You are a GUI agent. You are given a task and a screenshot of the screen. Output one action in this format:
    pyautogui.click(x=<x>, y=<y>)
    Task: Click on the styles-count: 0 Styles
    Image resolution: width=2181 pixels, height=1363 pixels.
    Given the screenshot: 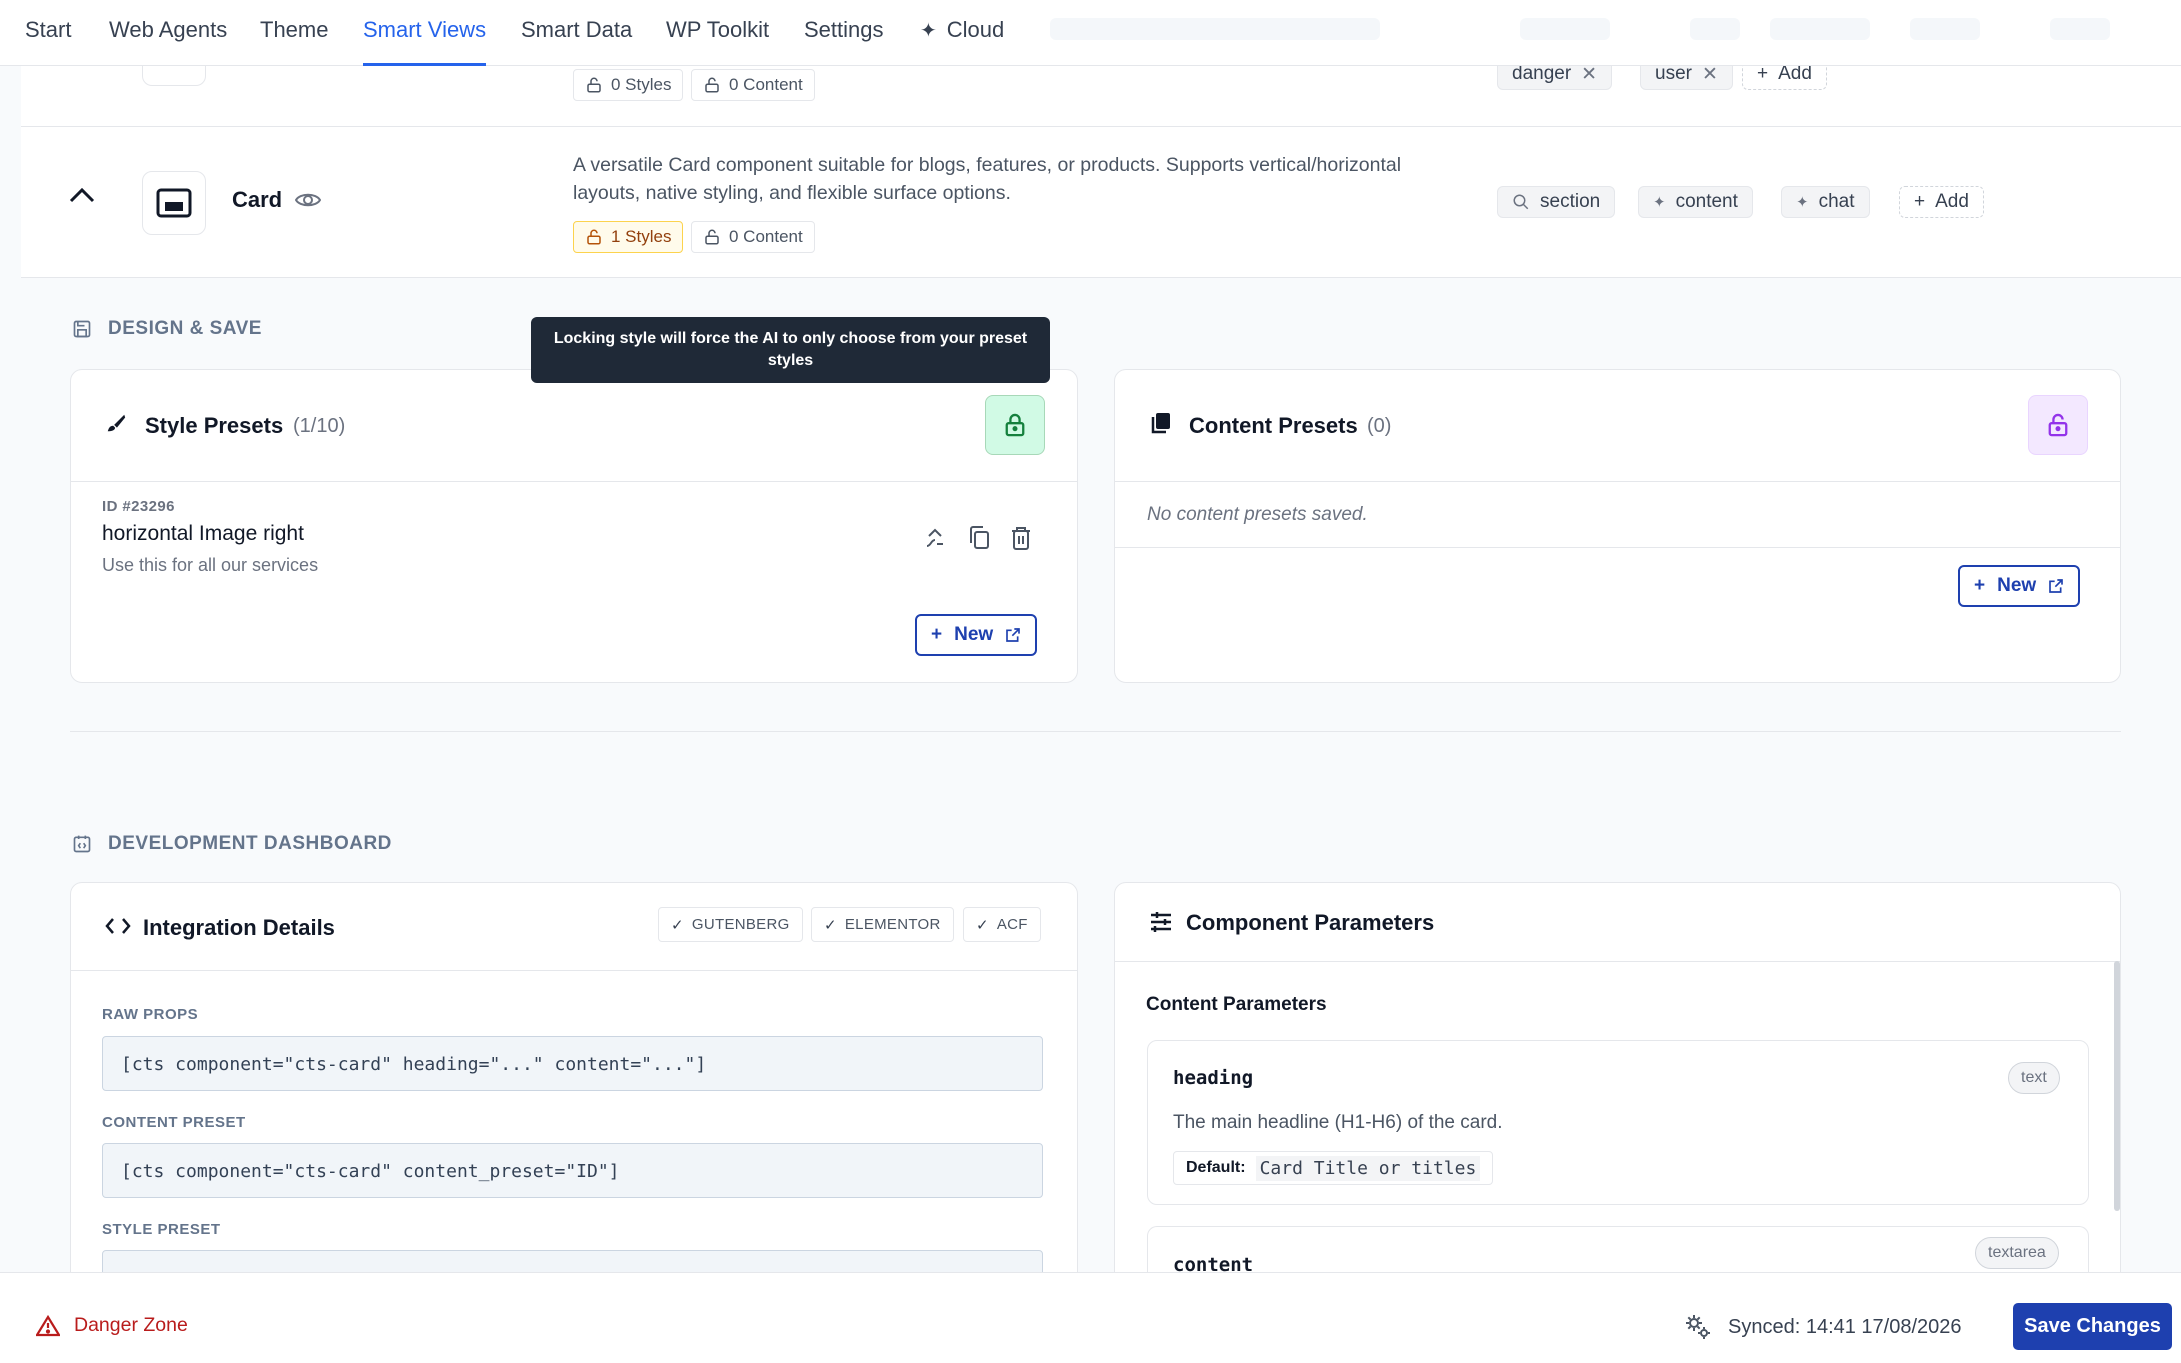 What is the action you would take?
    pyautogui.click(x=641, y=84)
    